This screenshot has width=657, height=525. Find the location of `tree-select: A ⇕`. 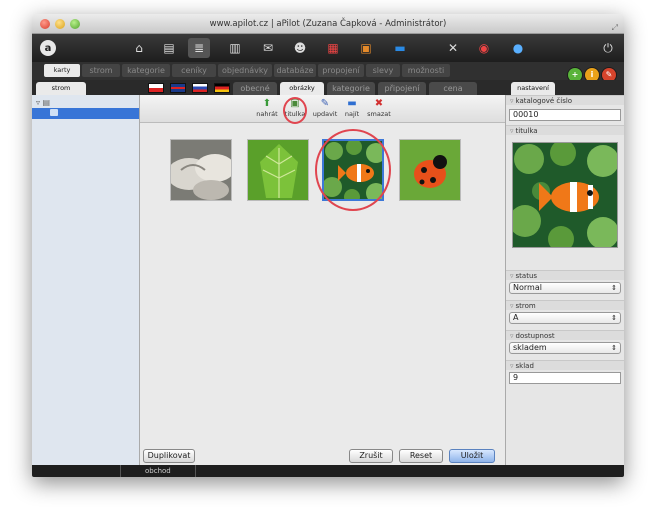

tree-select: A ⇕ is located at coordinates (565, 318).